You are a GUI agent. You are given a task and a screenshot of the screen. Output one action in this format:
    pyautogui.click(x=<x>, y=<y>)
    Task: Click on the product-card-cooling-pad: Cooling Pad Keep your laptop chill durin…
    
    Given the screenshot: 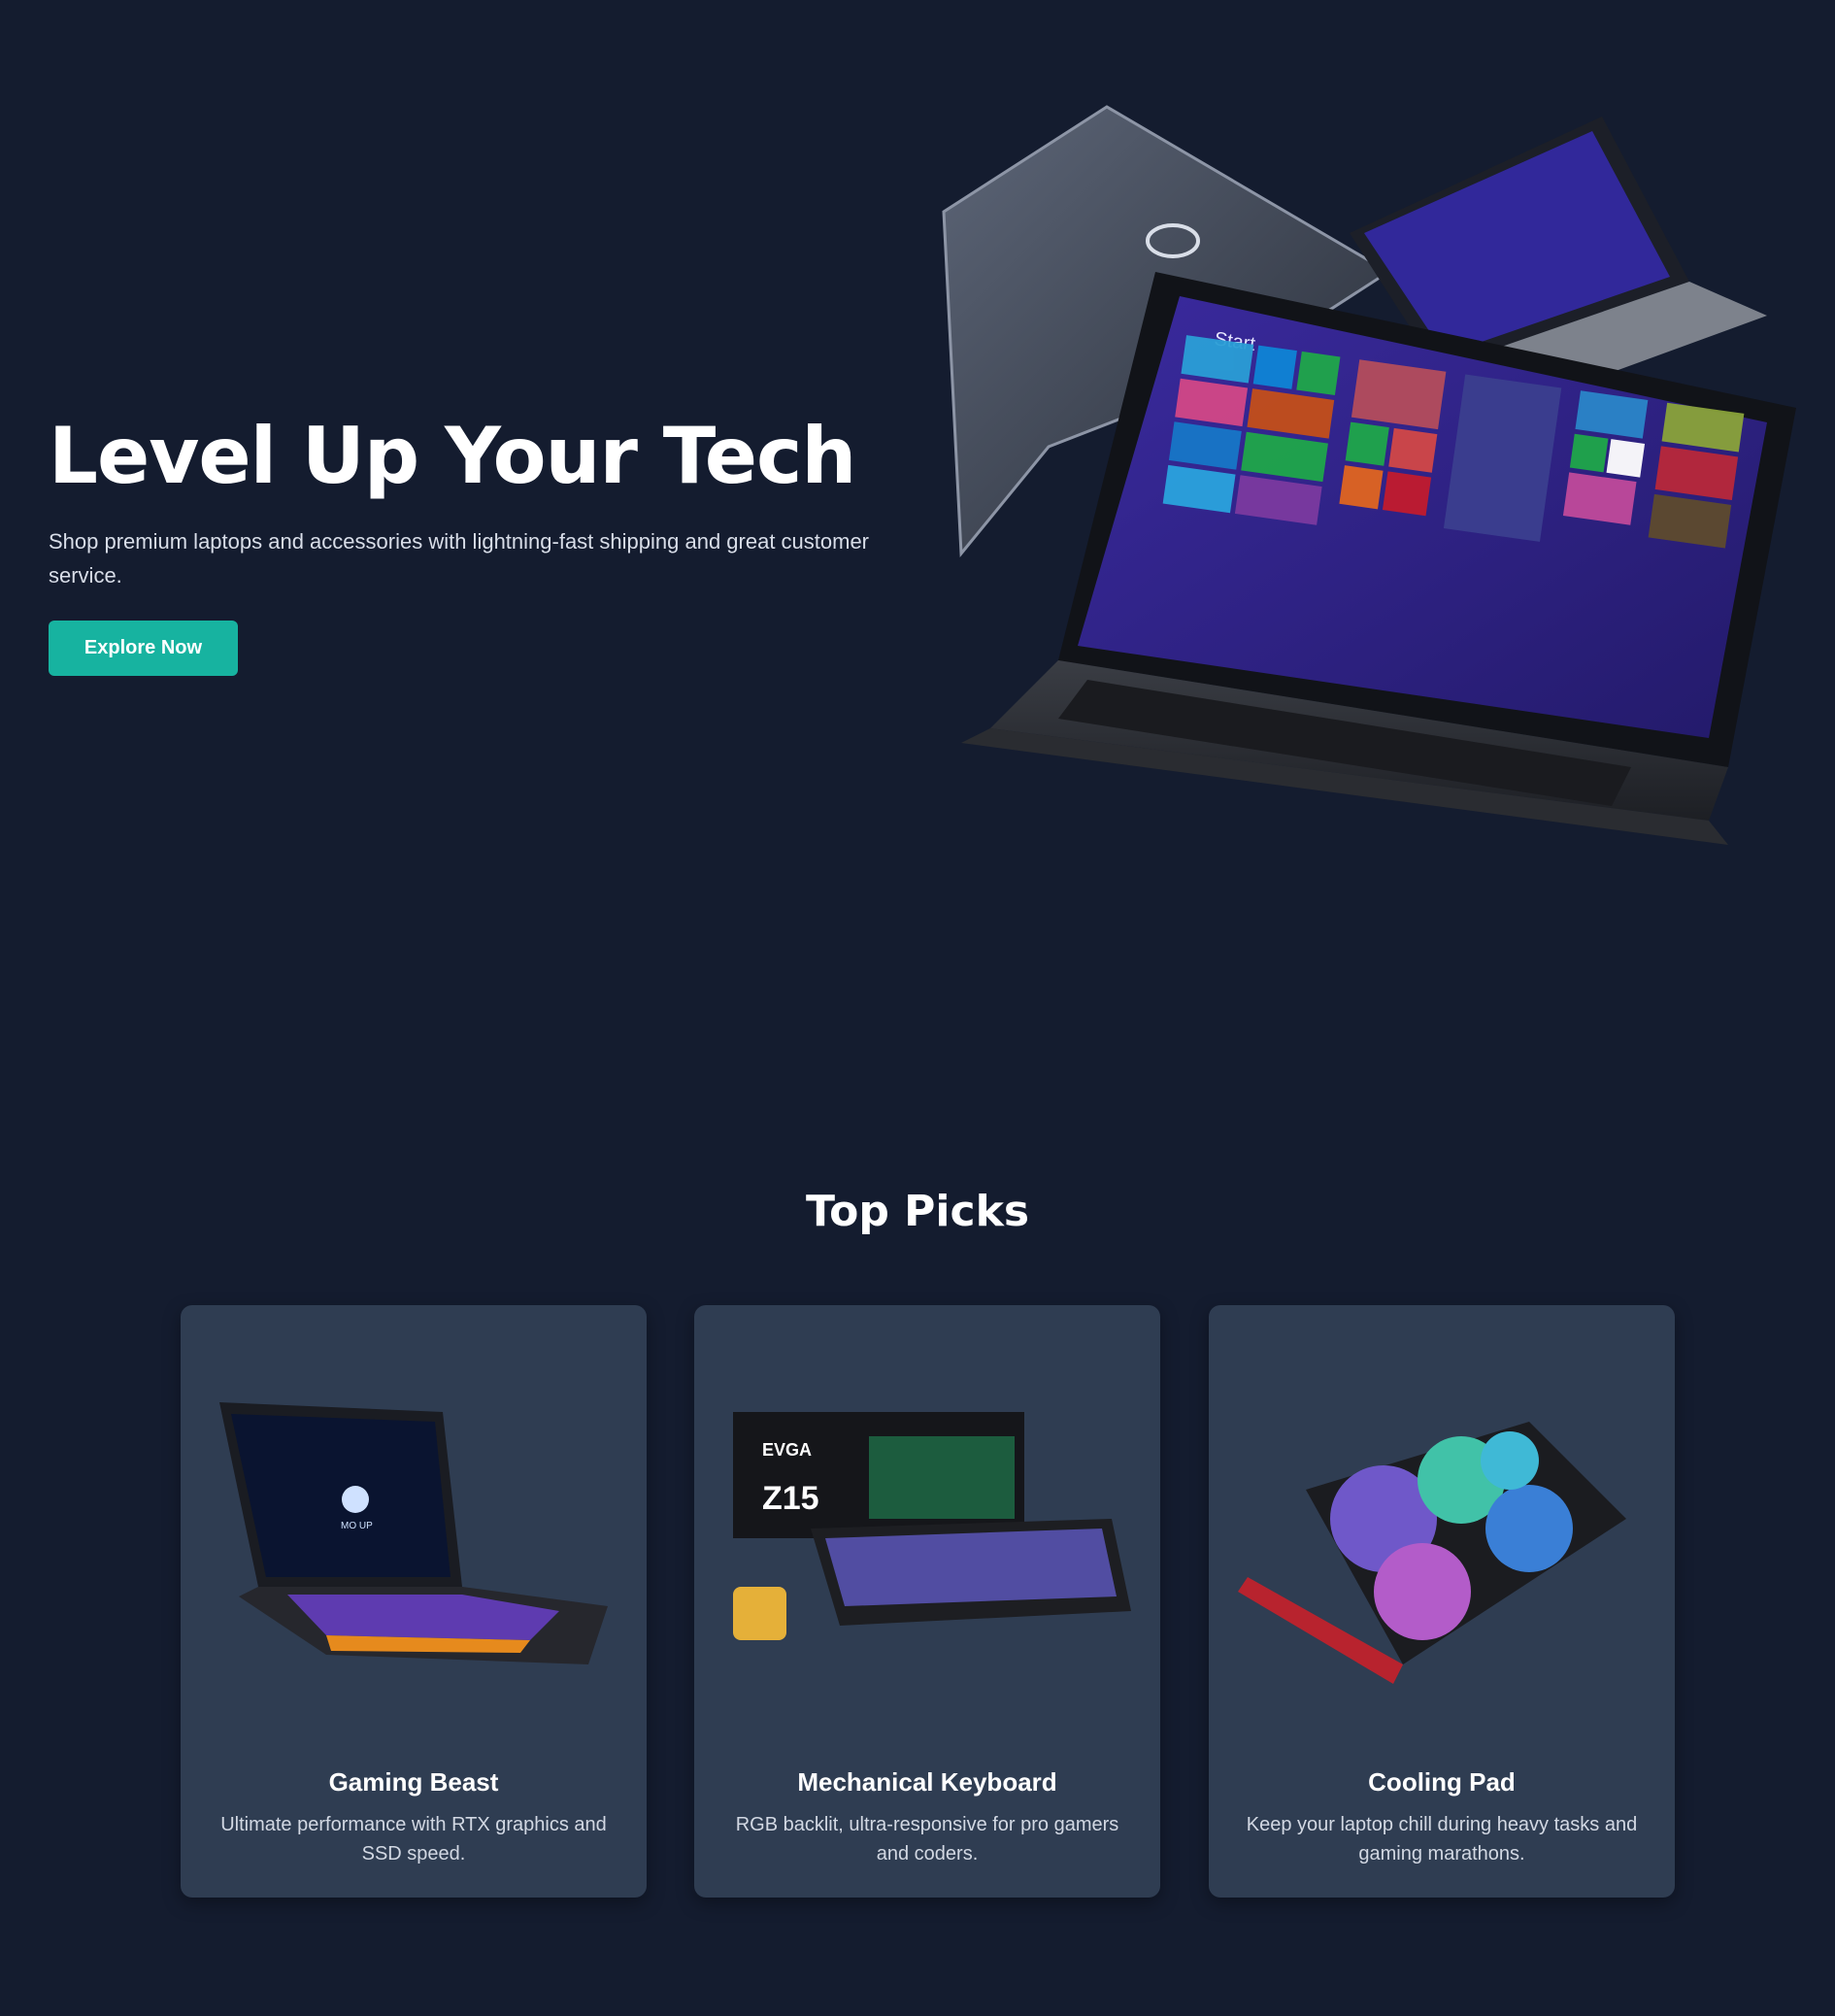 What is the action you would take?
    pyautogui.click(x=1442, y=1601)
    